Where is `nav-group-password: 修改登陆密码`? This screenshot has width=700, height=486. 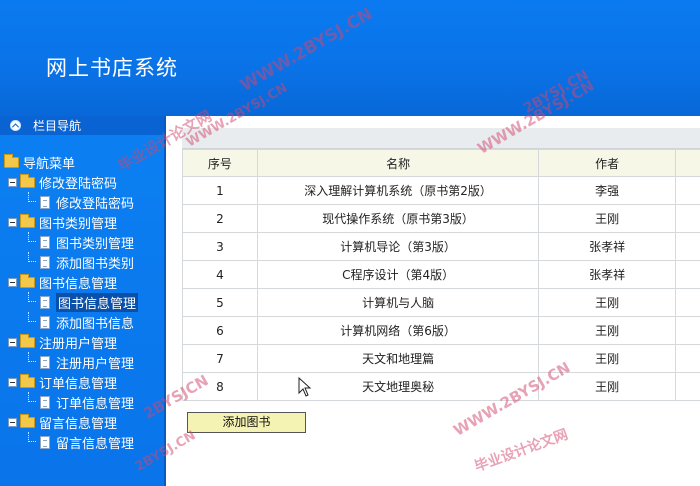 nav-group-password: 修改登陆密码 is located at coordinates (82, 182).